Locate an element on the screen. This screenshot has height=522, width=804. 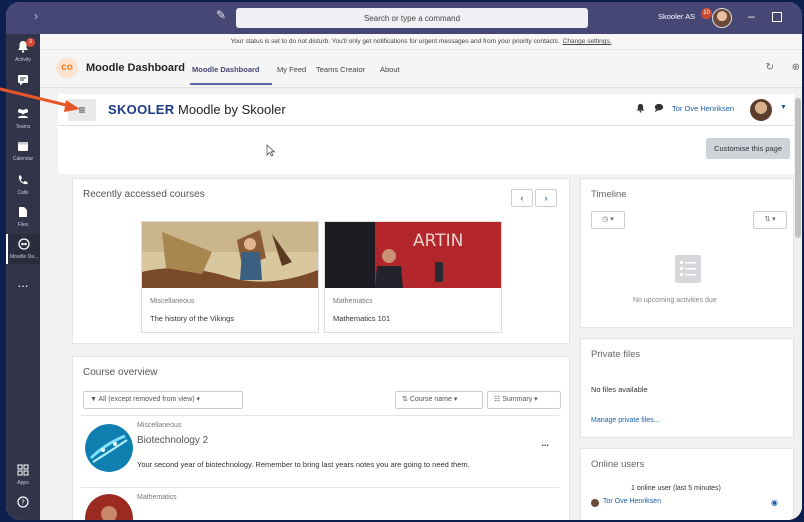
profile-avatar is located at coordinates (722, 18).